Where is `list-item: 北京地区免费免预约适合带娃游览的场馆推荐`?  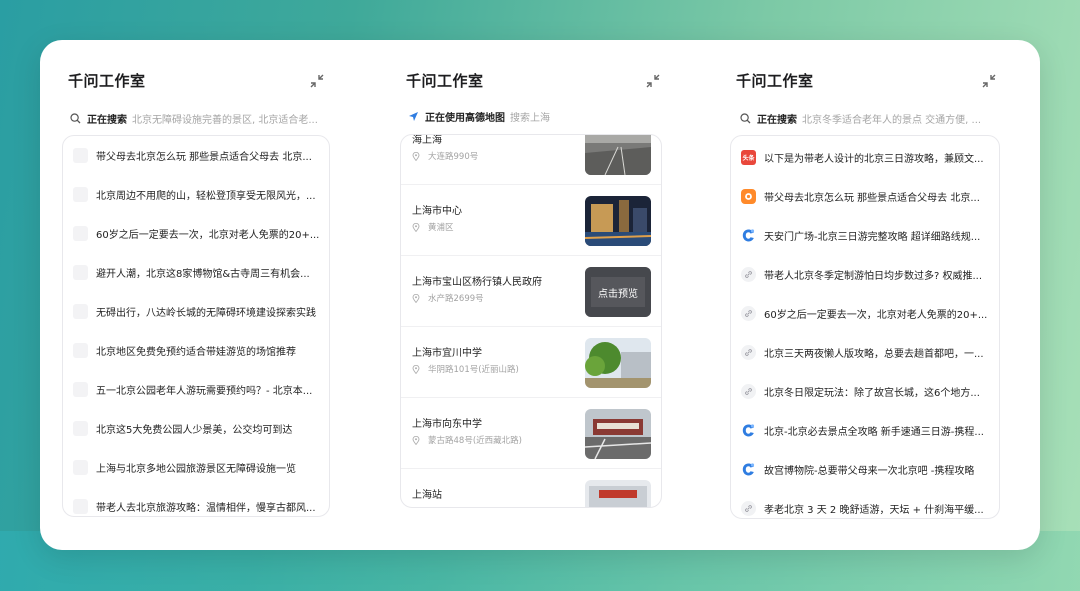 list-item: 北京地区免费免预约适合带娃游览的场馆推荐 is located at coordinates (196, 350).